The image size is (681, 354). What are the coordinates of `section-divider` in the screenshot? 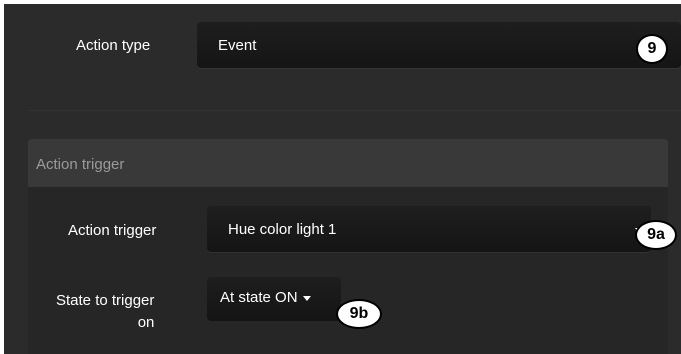 It's located at (354, 110).